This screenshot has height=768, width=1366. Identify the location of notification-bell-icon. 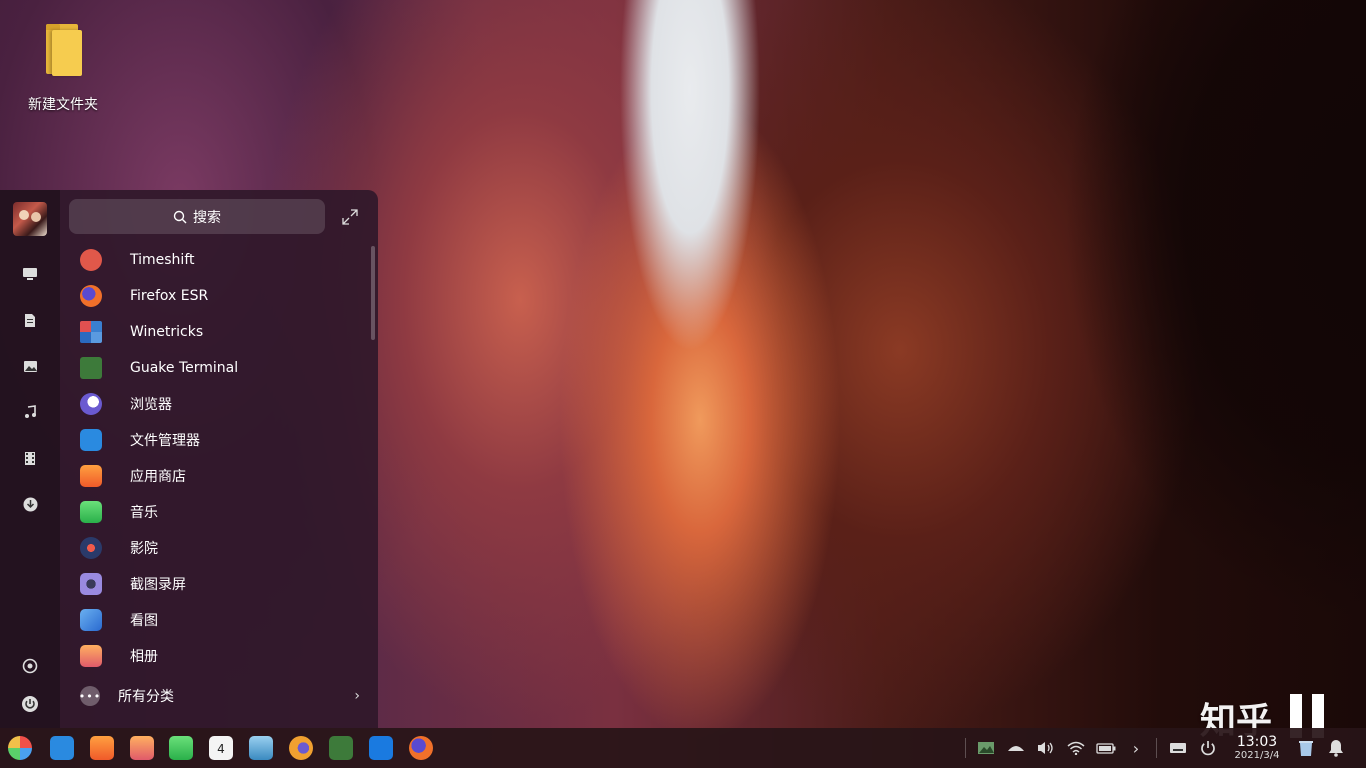
(1336, 748).